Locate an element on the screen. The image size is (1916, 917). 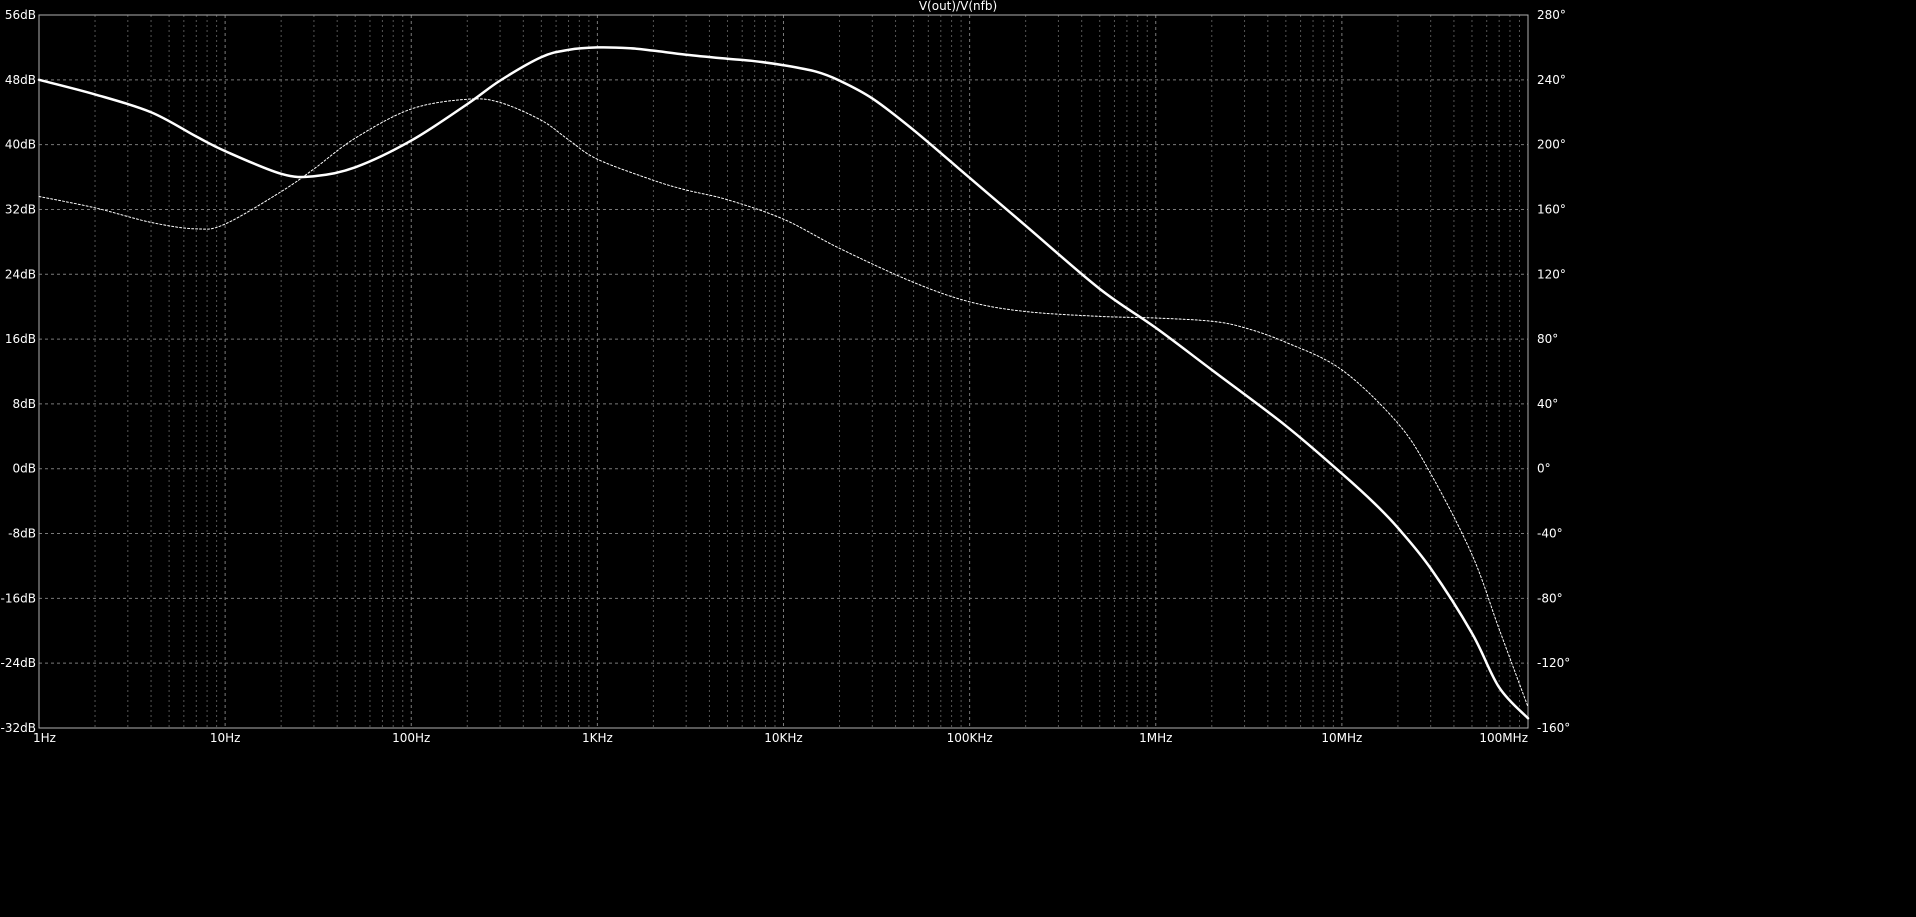
y-left-tick-label: 48dB is located at coordinates (20, 80).